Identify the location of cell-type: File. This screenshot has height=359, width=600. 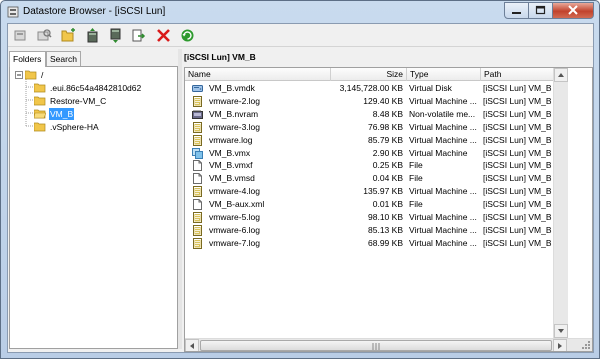
(416, 204).